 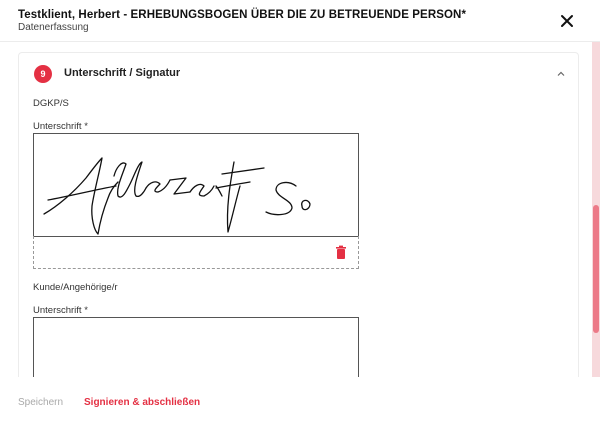 I want to click on close-icon, so click(x=567, y=21).